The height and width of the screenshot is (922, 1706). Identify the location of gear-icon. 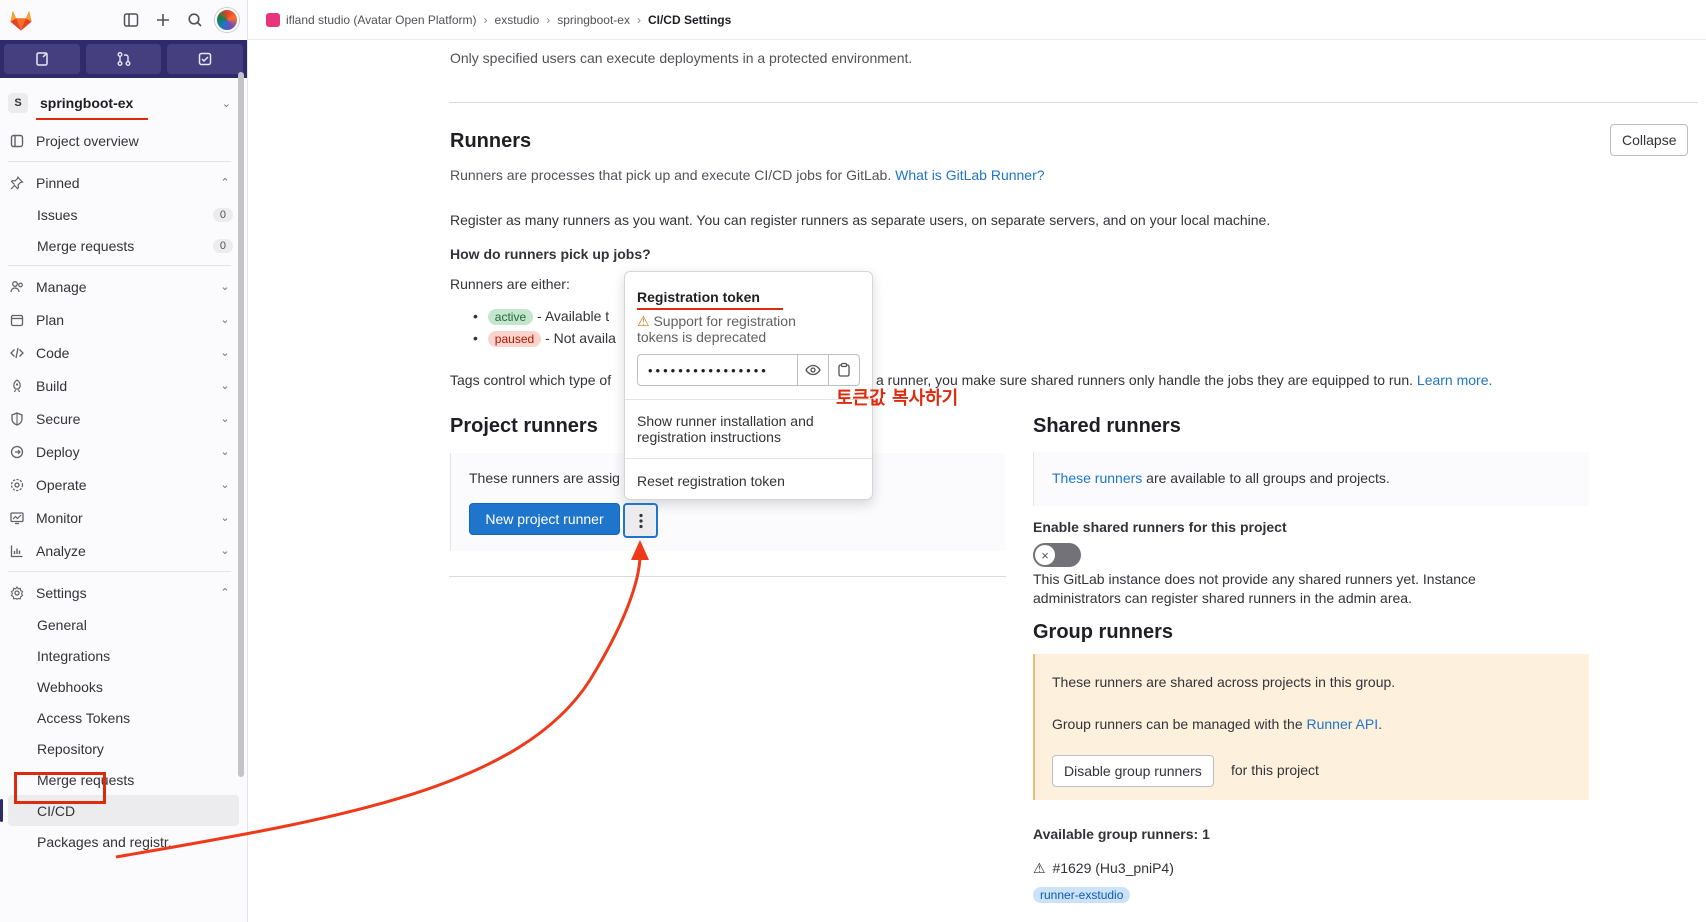
(17, 592).